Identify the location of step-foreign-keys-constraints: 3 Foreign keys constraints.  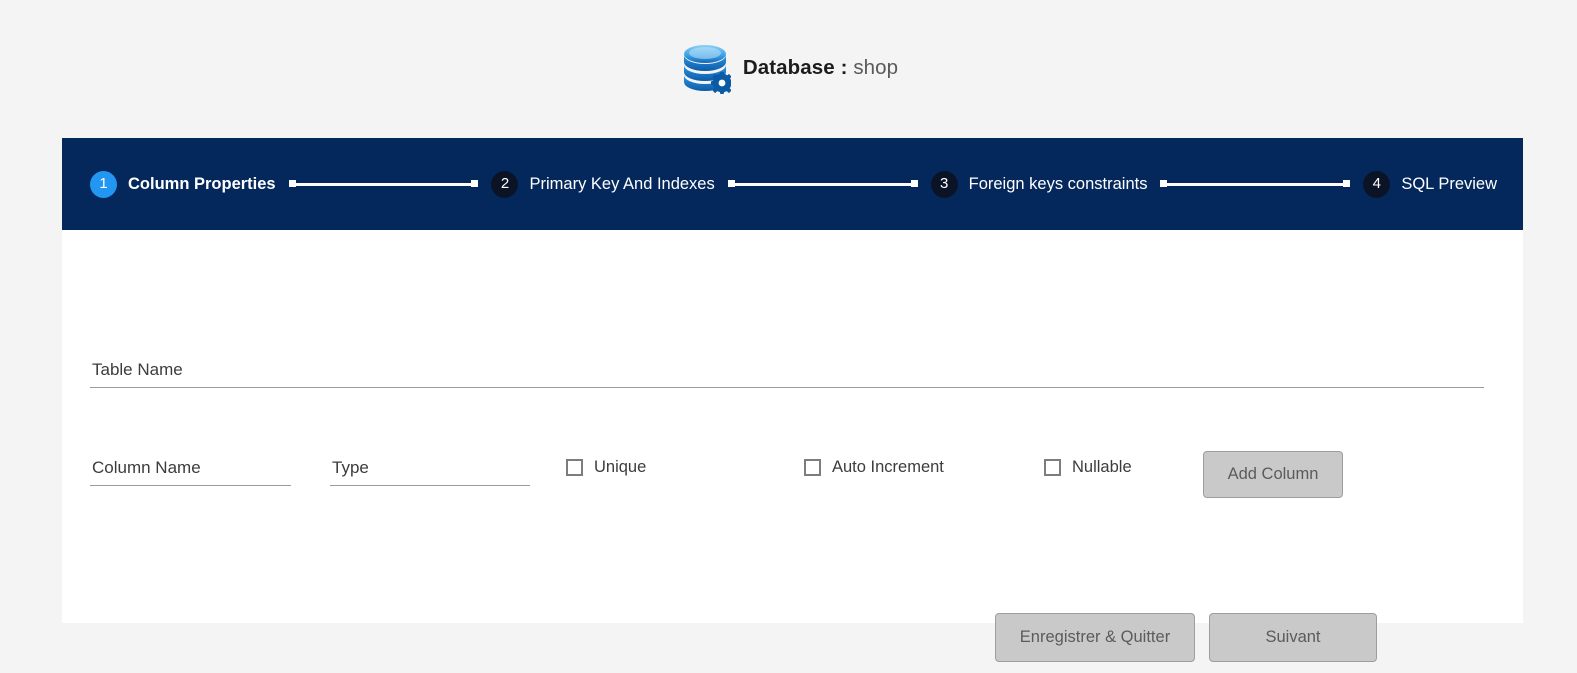
(1039, 184).